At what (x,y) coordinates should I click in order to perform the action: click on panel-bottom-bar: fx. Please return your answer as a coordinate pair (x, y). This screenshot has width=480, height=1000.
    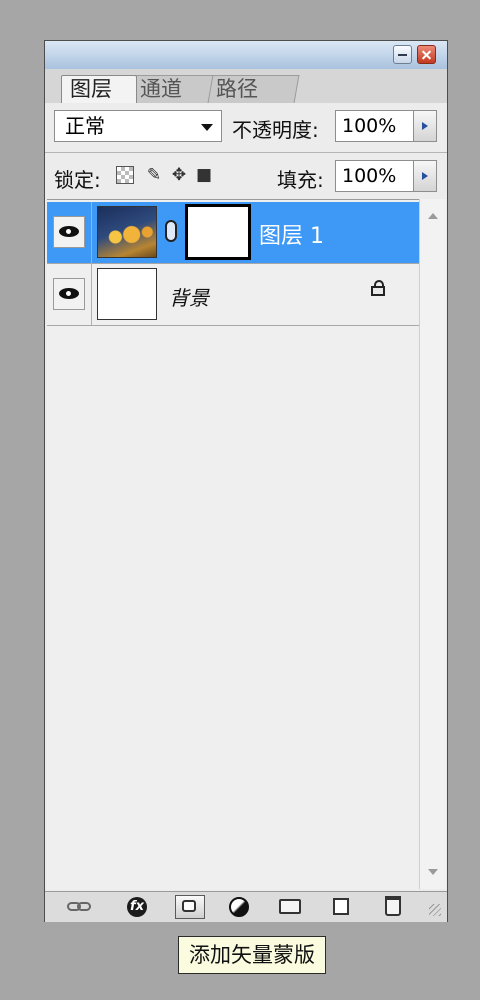
    Looking at the image, I should click on (246, 906).